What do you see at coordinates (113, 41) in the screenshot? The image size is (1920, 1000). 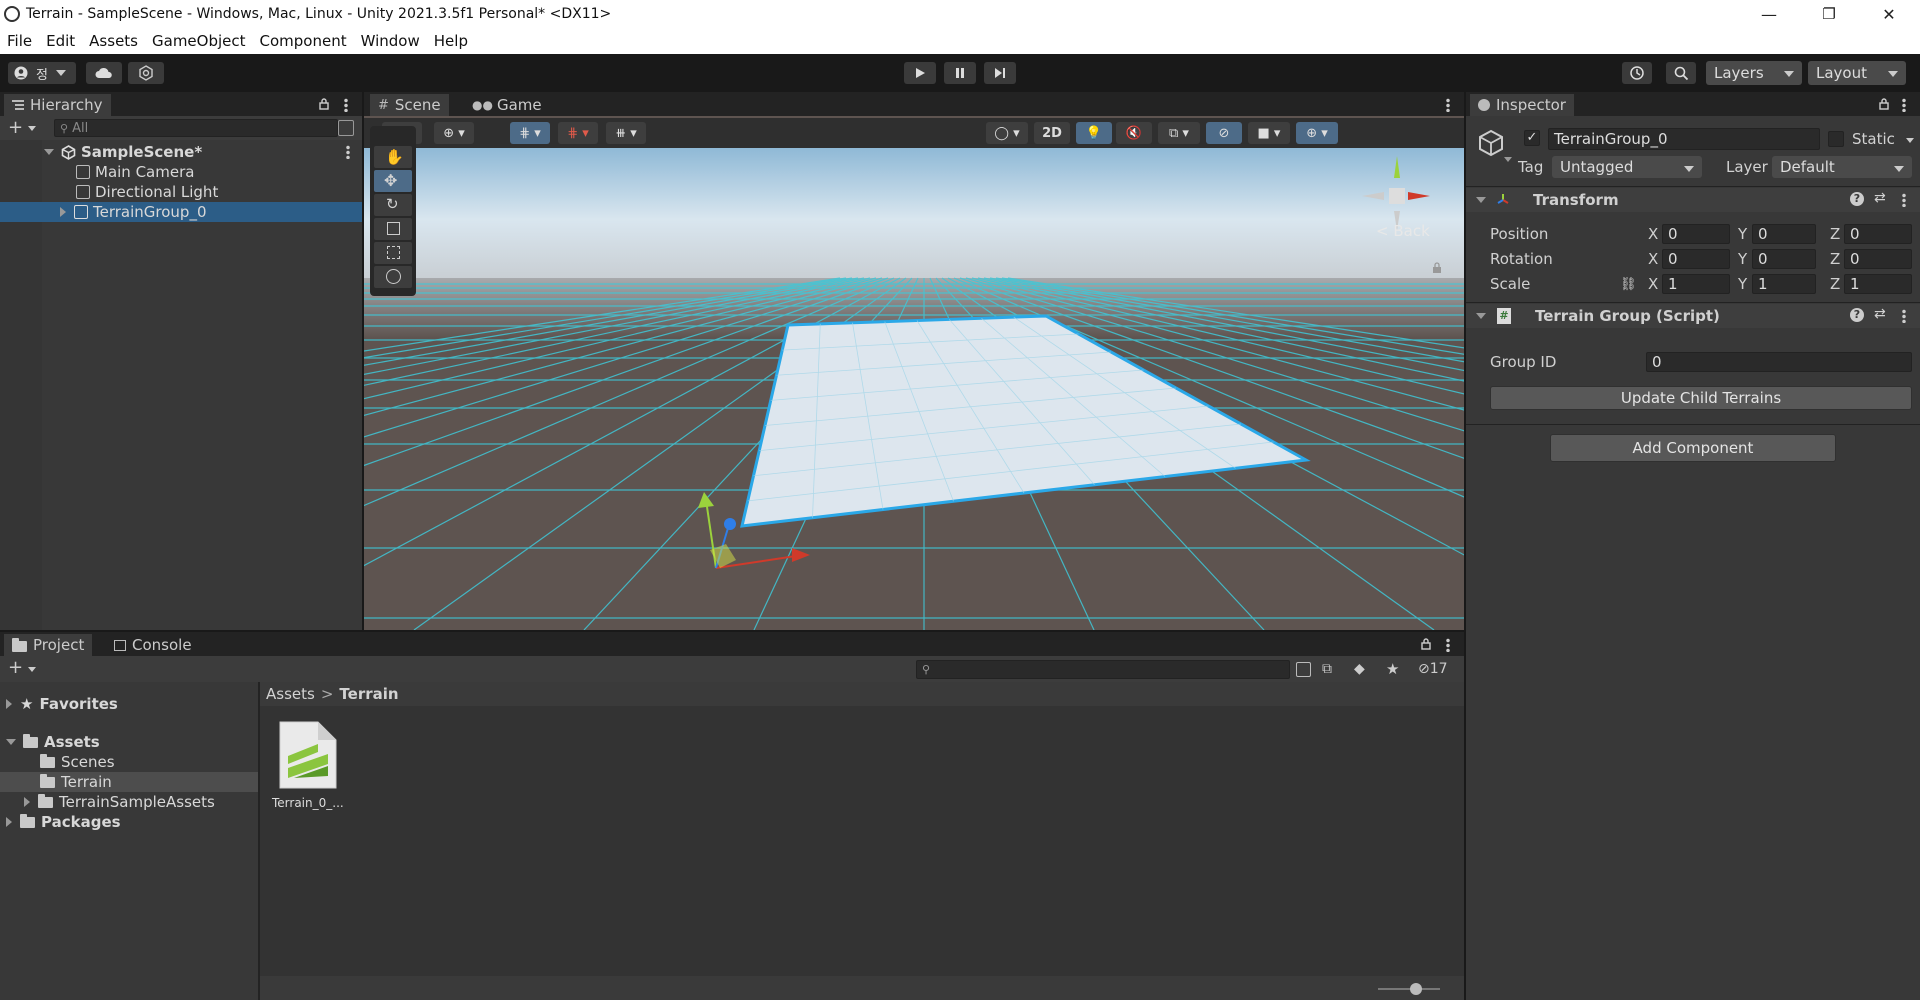 I see `menu-assets: Assets` at bounding box center [113, 41].